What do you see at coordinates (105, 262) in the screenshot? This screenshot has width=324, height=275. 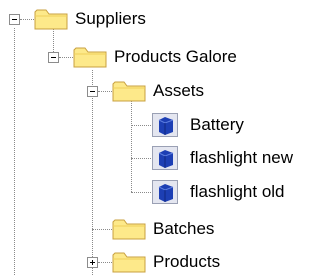 I see `tree-connector-h-products` at bounding box center [105, 262].